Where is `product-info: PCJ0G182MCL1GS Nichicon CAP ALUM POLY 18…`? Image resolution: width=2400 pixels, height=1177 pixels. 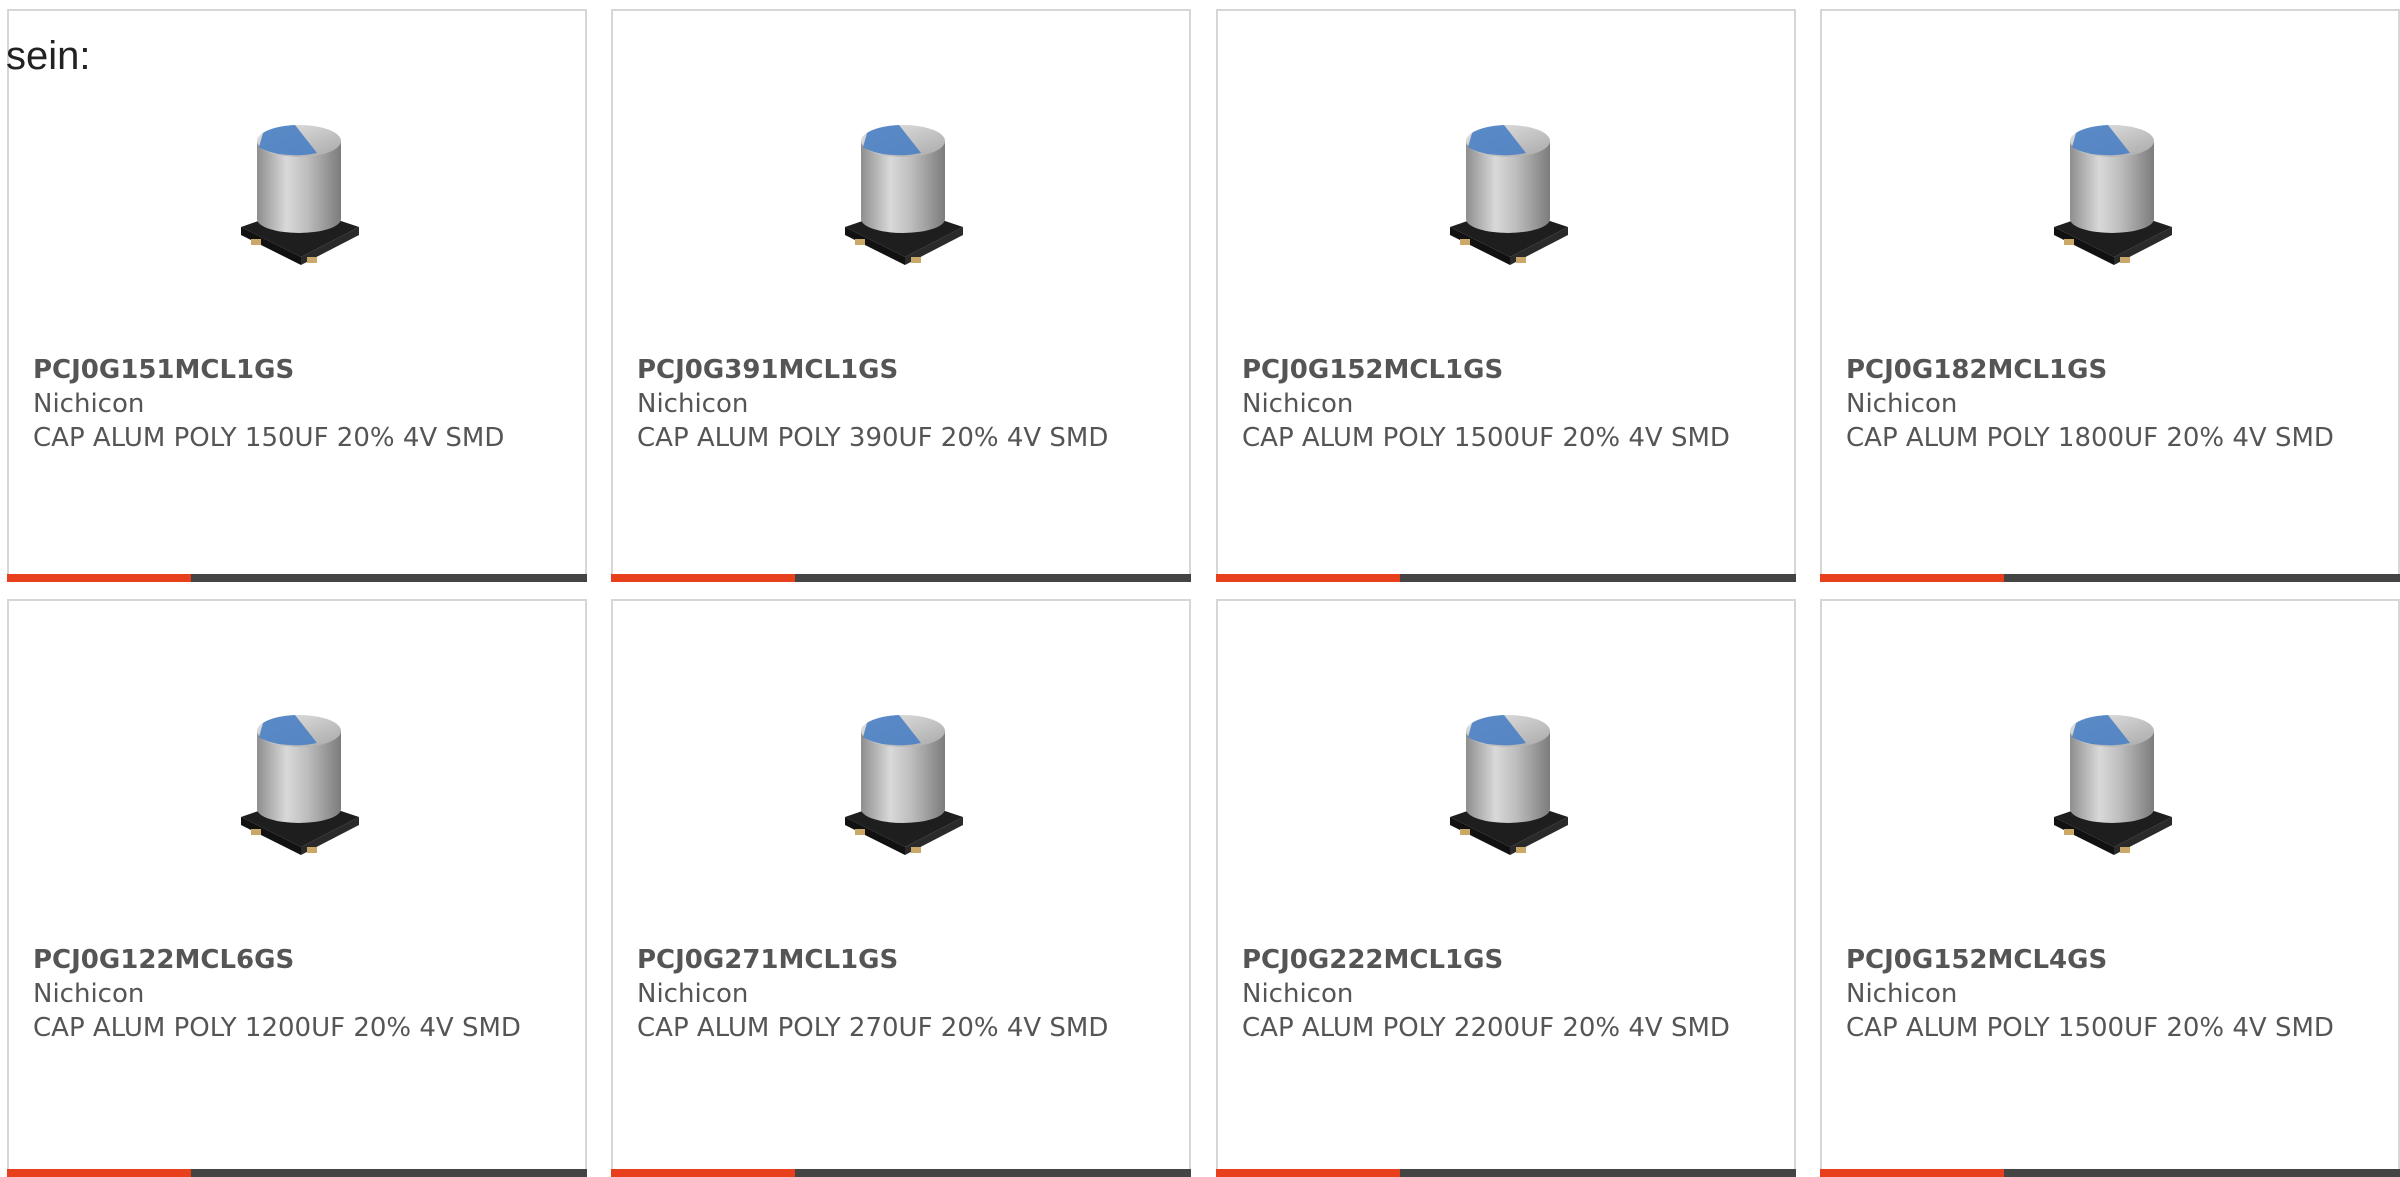 product-info: PCJ0G182MCL1GS Nichicon CAP ALUM POLY 18… is located at coordinates (2096, 404).